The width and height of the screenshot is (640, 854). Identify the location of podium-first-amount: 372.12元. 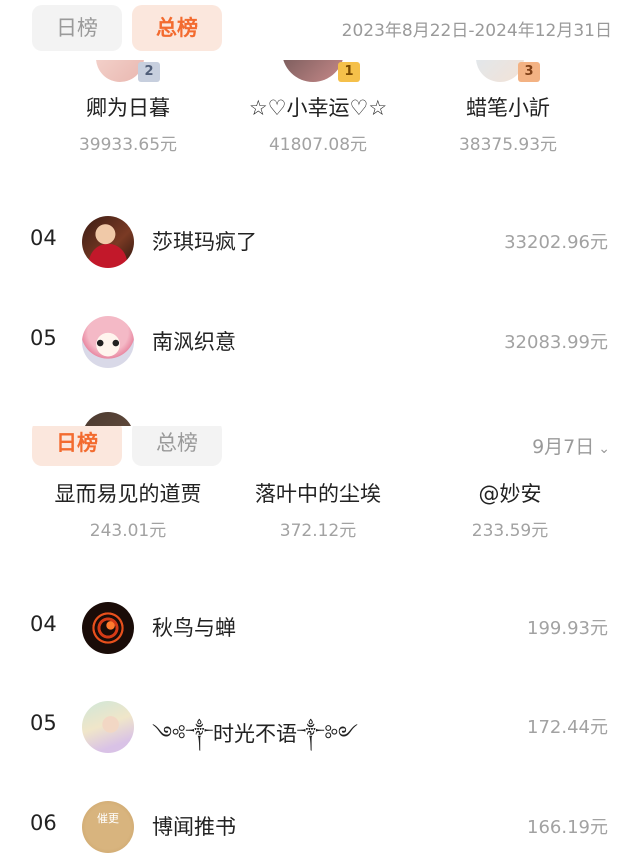
(318, 531).